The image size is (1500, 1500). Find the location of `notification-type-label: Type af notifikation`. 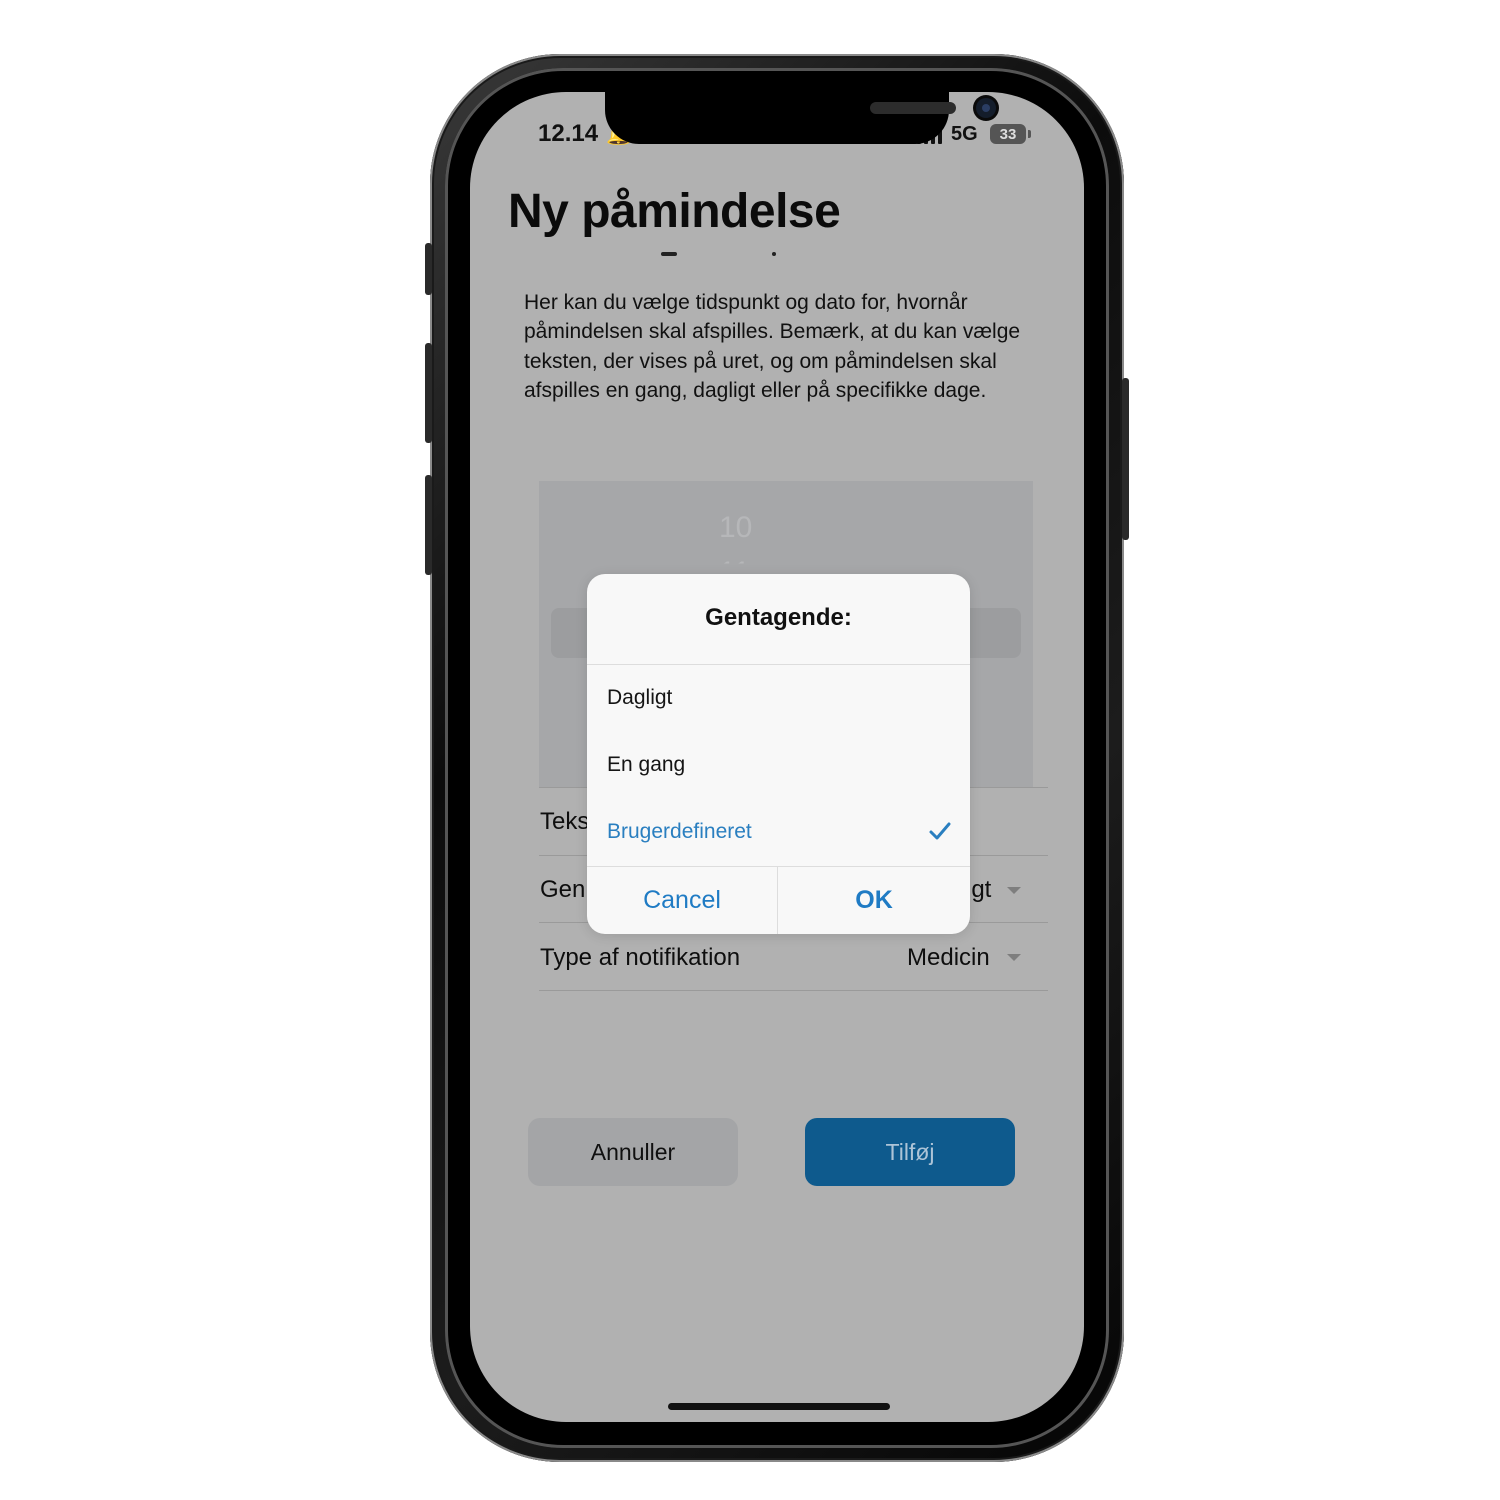

notification-type-label: Type af notifikation is located at coordinates (640, 957).